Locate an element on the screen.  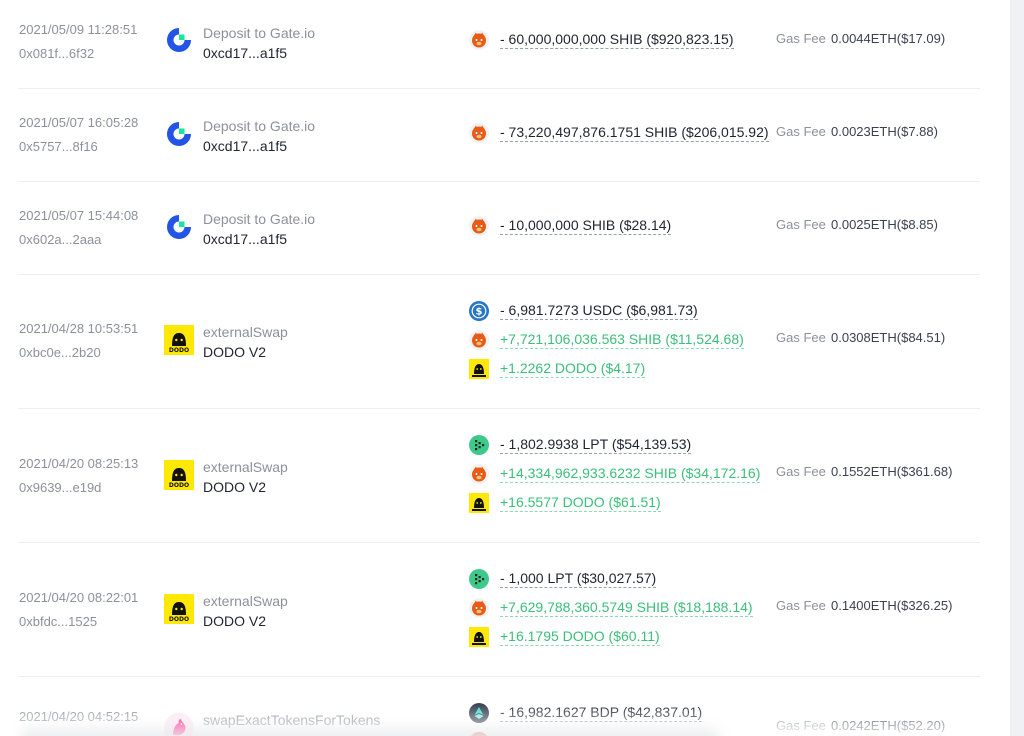
token-amount-link: +14,334,962,933.6232 SHIB ($34,172.16) is located at coordinates (630, 474).